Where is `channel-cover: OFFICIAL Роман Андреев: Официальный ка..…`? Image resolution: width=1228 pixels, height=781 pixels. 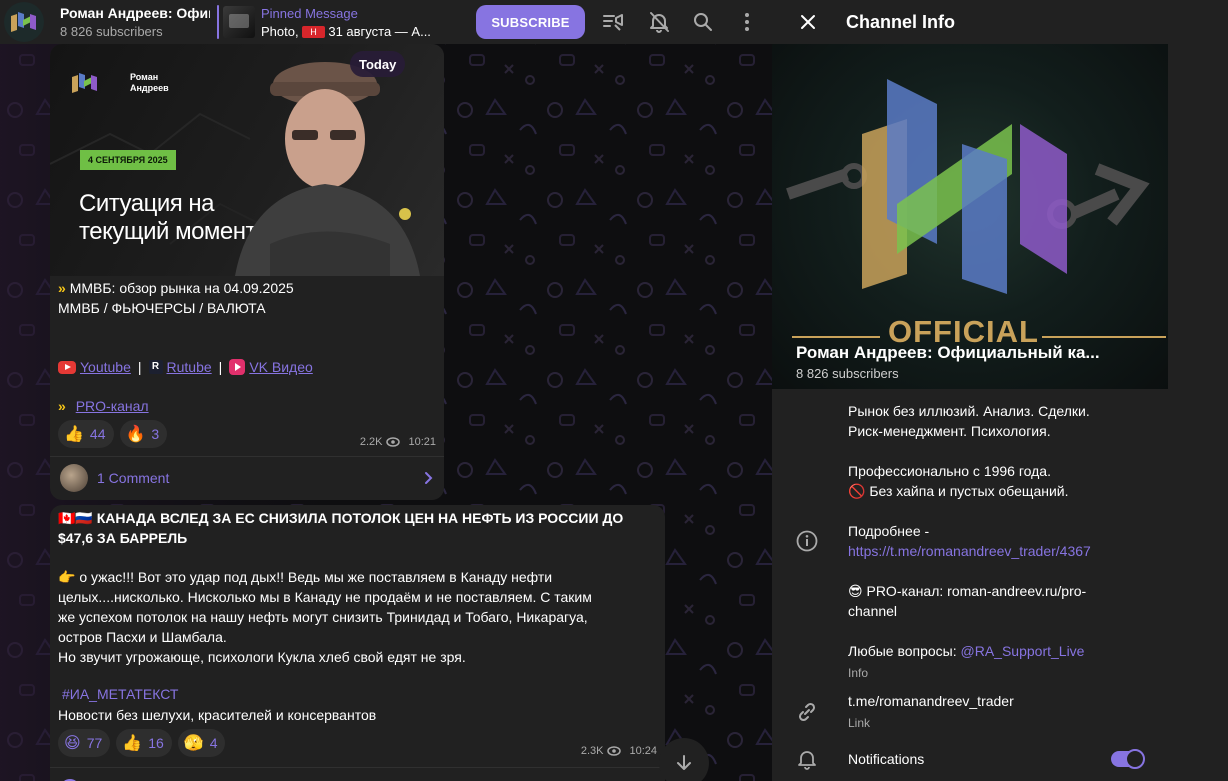 channel-cover: OFFICIAL Роман Андреев: Официальный ка..… is located at coordinates (970, 216).